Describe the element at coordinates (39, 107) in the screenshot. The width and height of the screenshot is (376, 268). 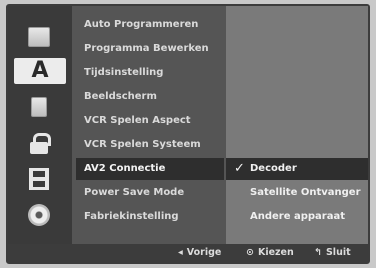
I see `audio-icon` at that location.